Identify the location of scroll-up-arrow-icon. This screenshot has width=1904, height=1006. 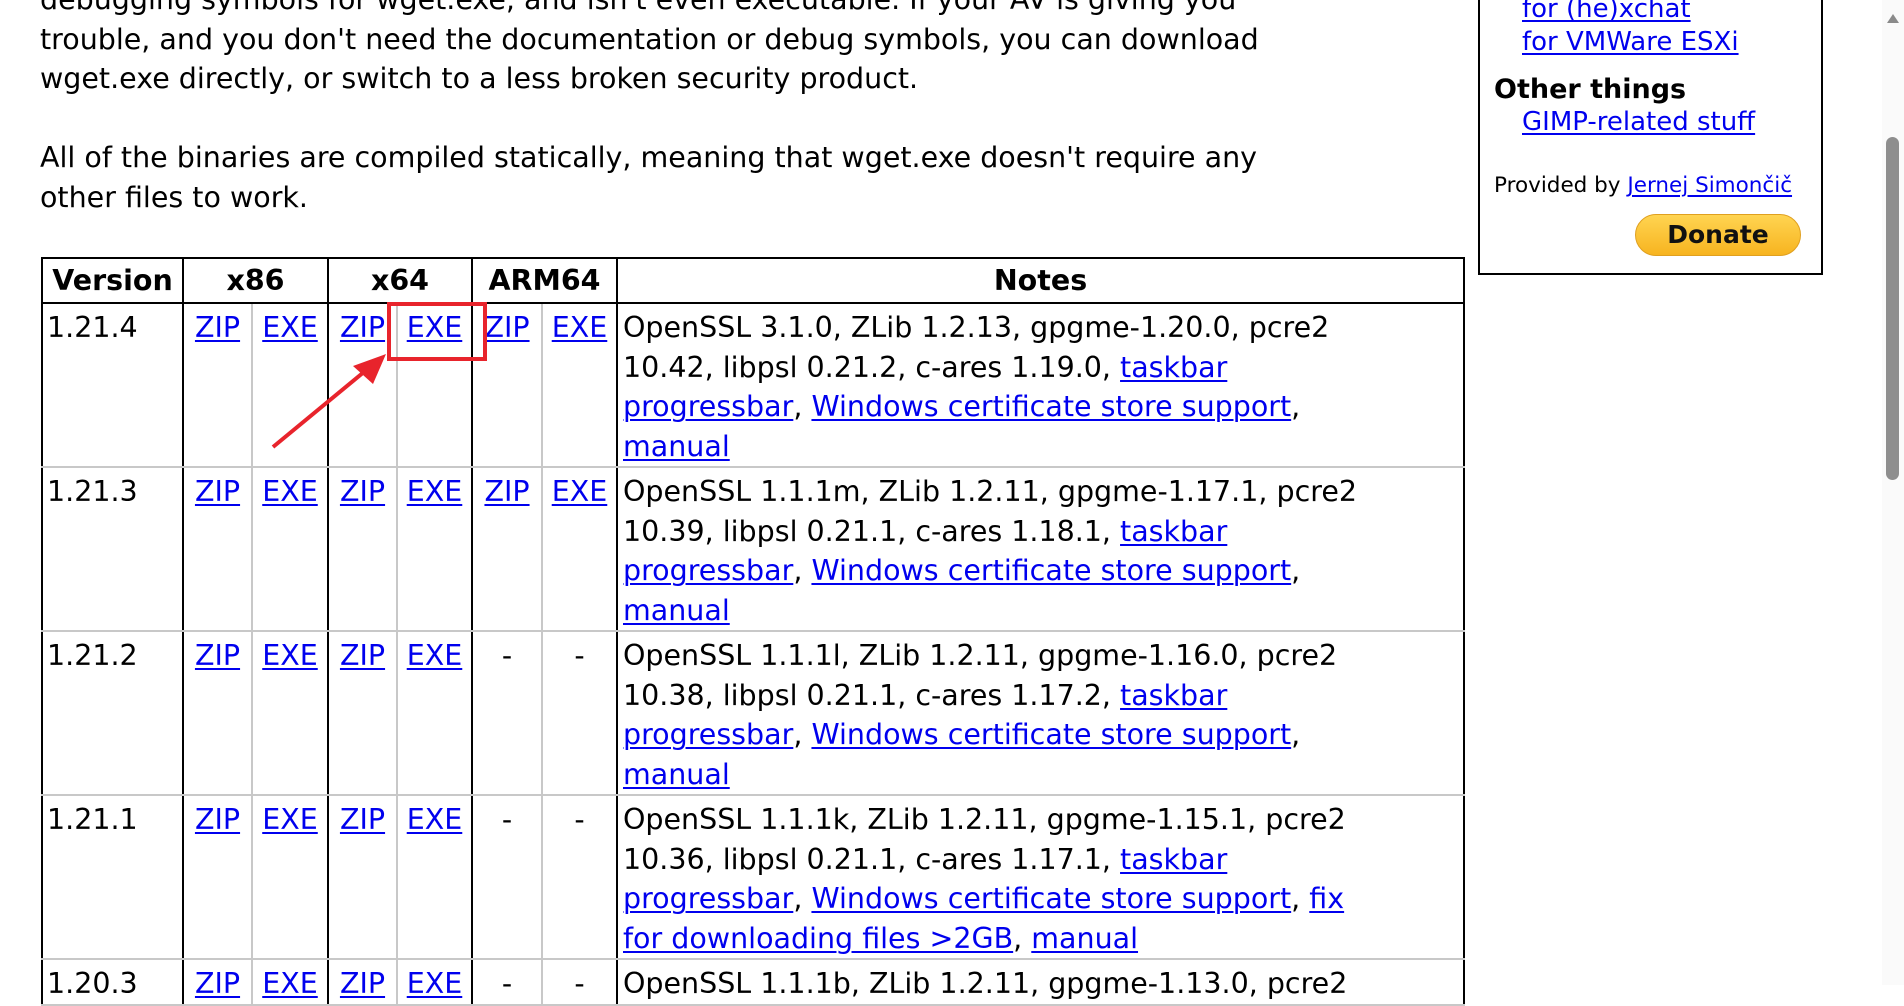
(1893, 18).